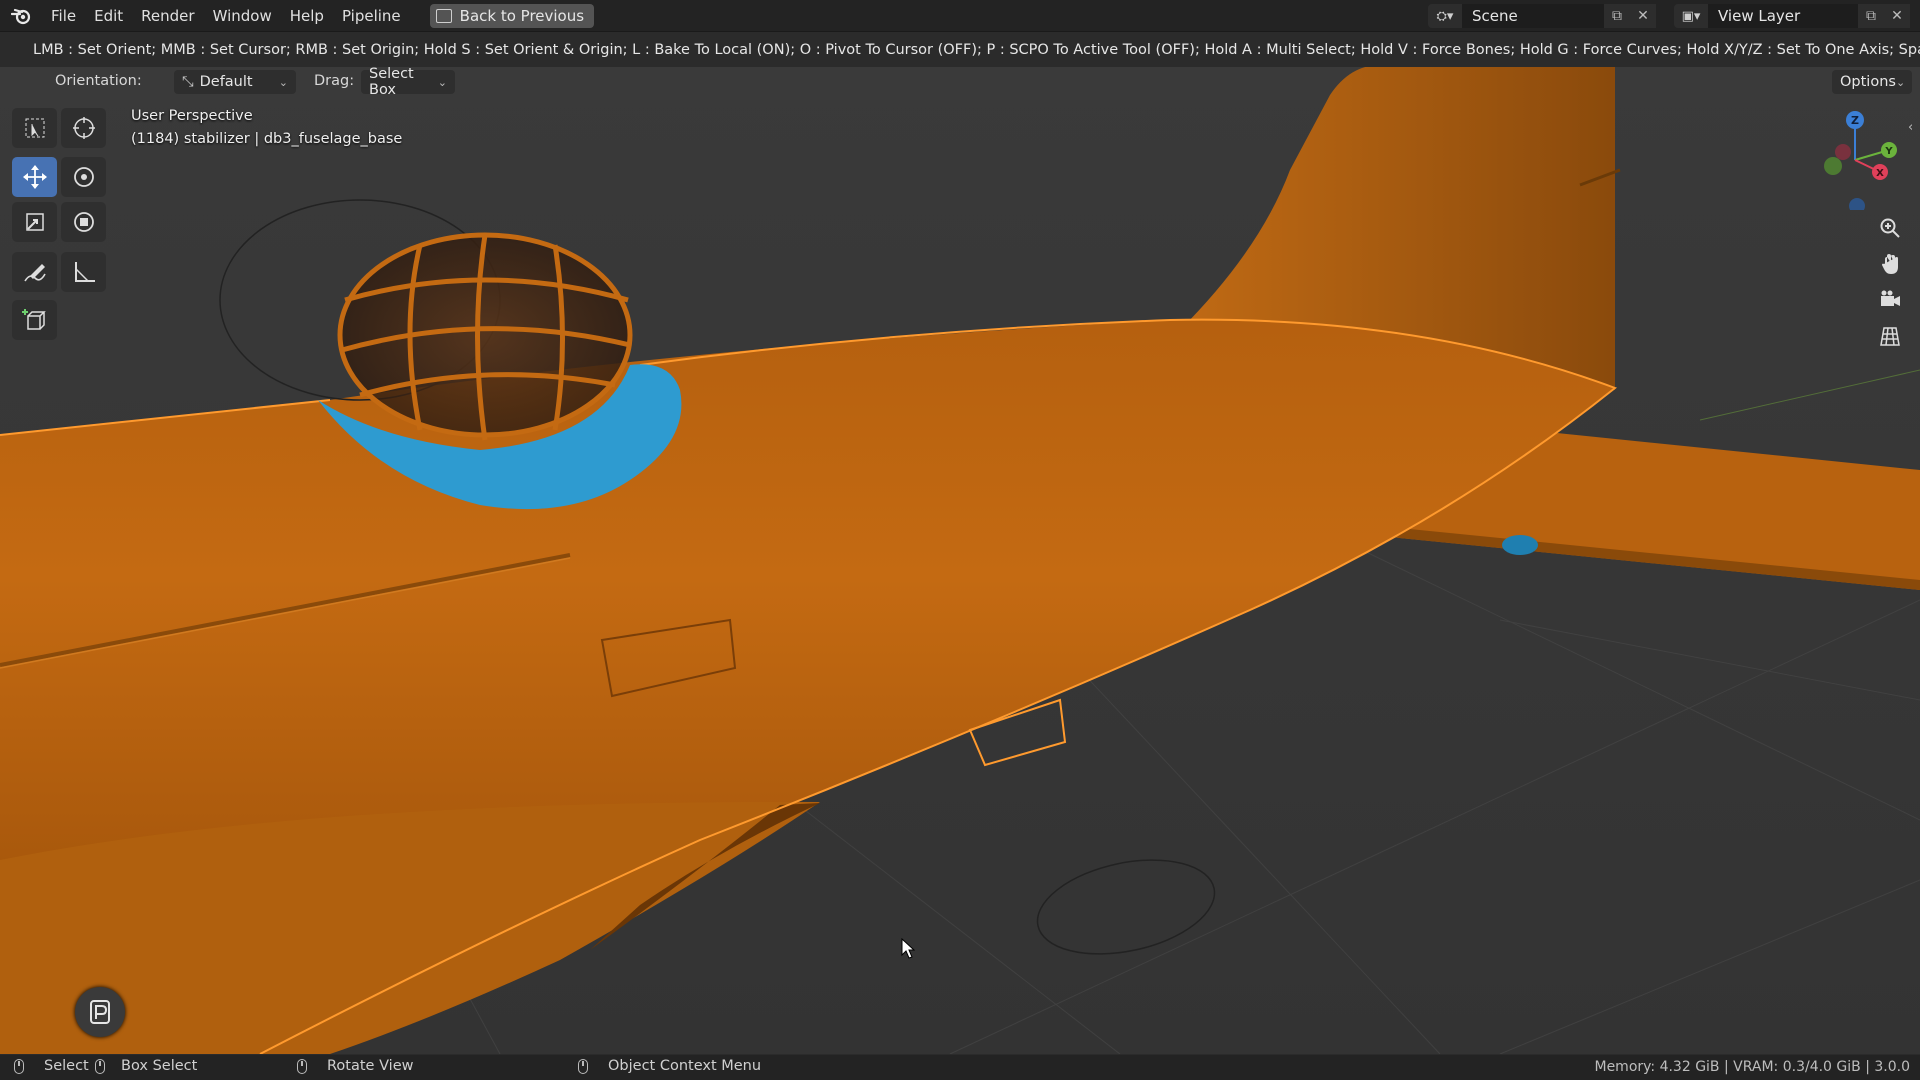 This screenshot has width=1920, height=1080. I want to click on rotate-tool, so click(83, 177).